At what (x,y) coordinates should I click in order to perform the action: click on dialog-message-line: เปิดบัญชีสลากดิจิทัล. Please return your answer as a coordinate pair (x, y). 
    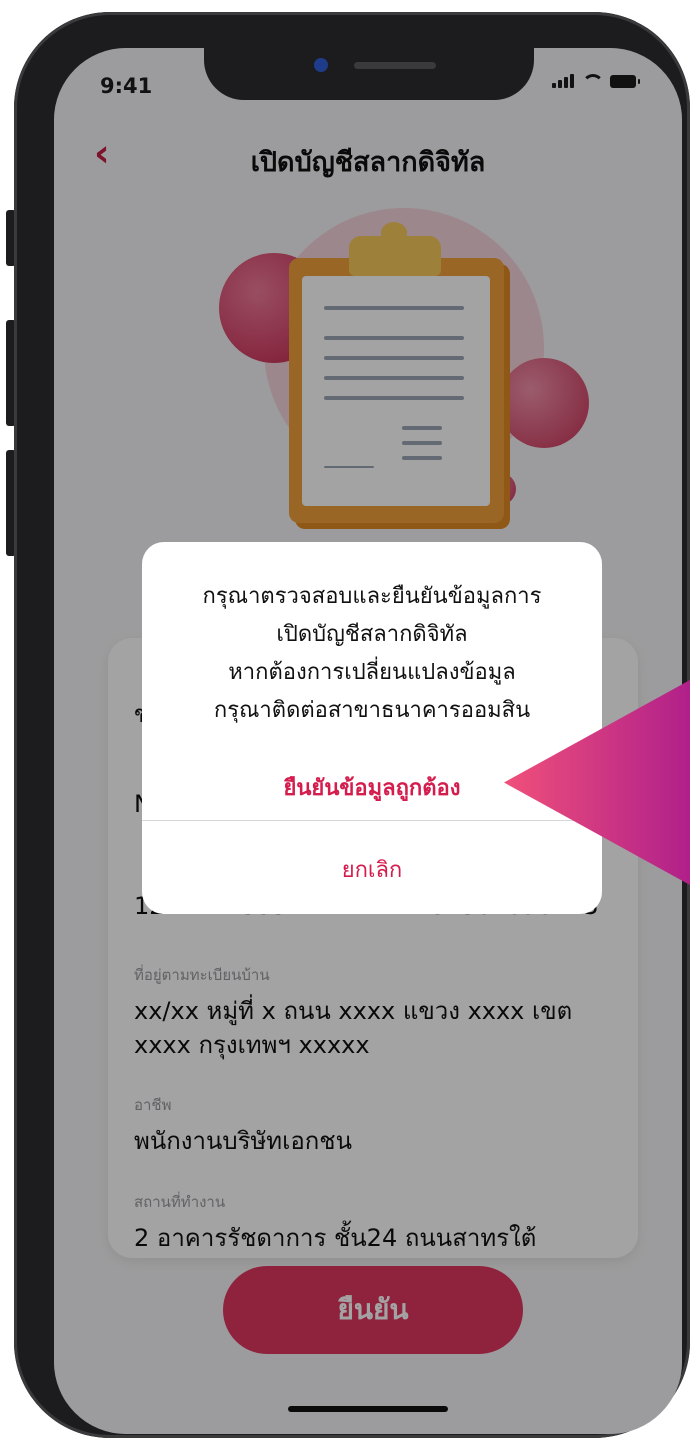
    Looking at the image, I should click on (372, 634).